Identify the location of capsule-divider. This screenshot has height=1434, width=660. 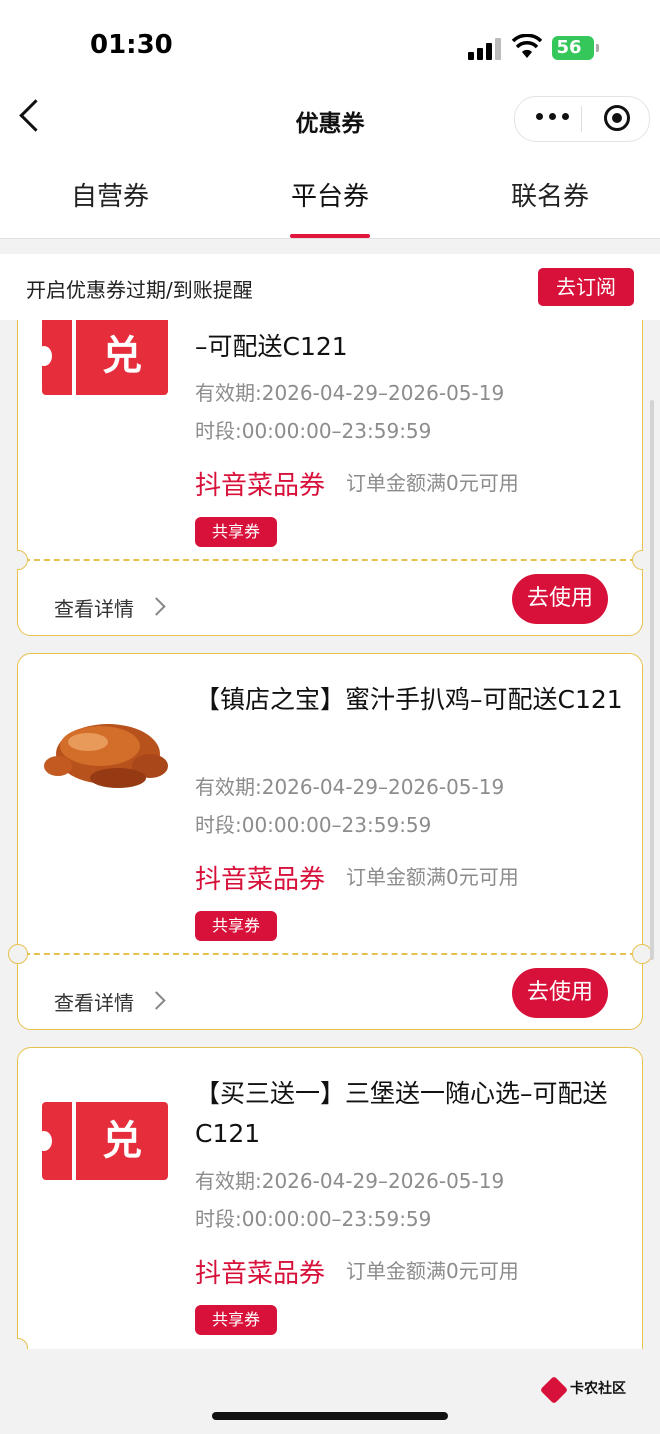
(581, 119).